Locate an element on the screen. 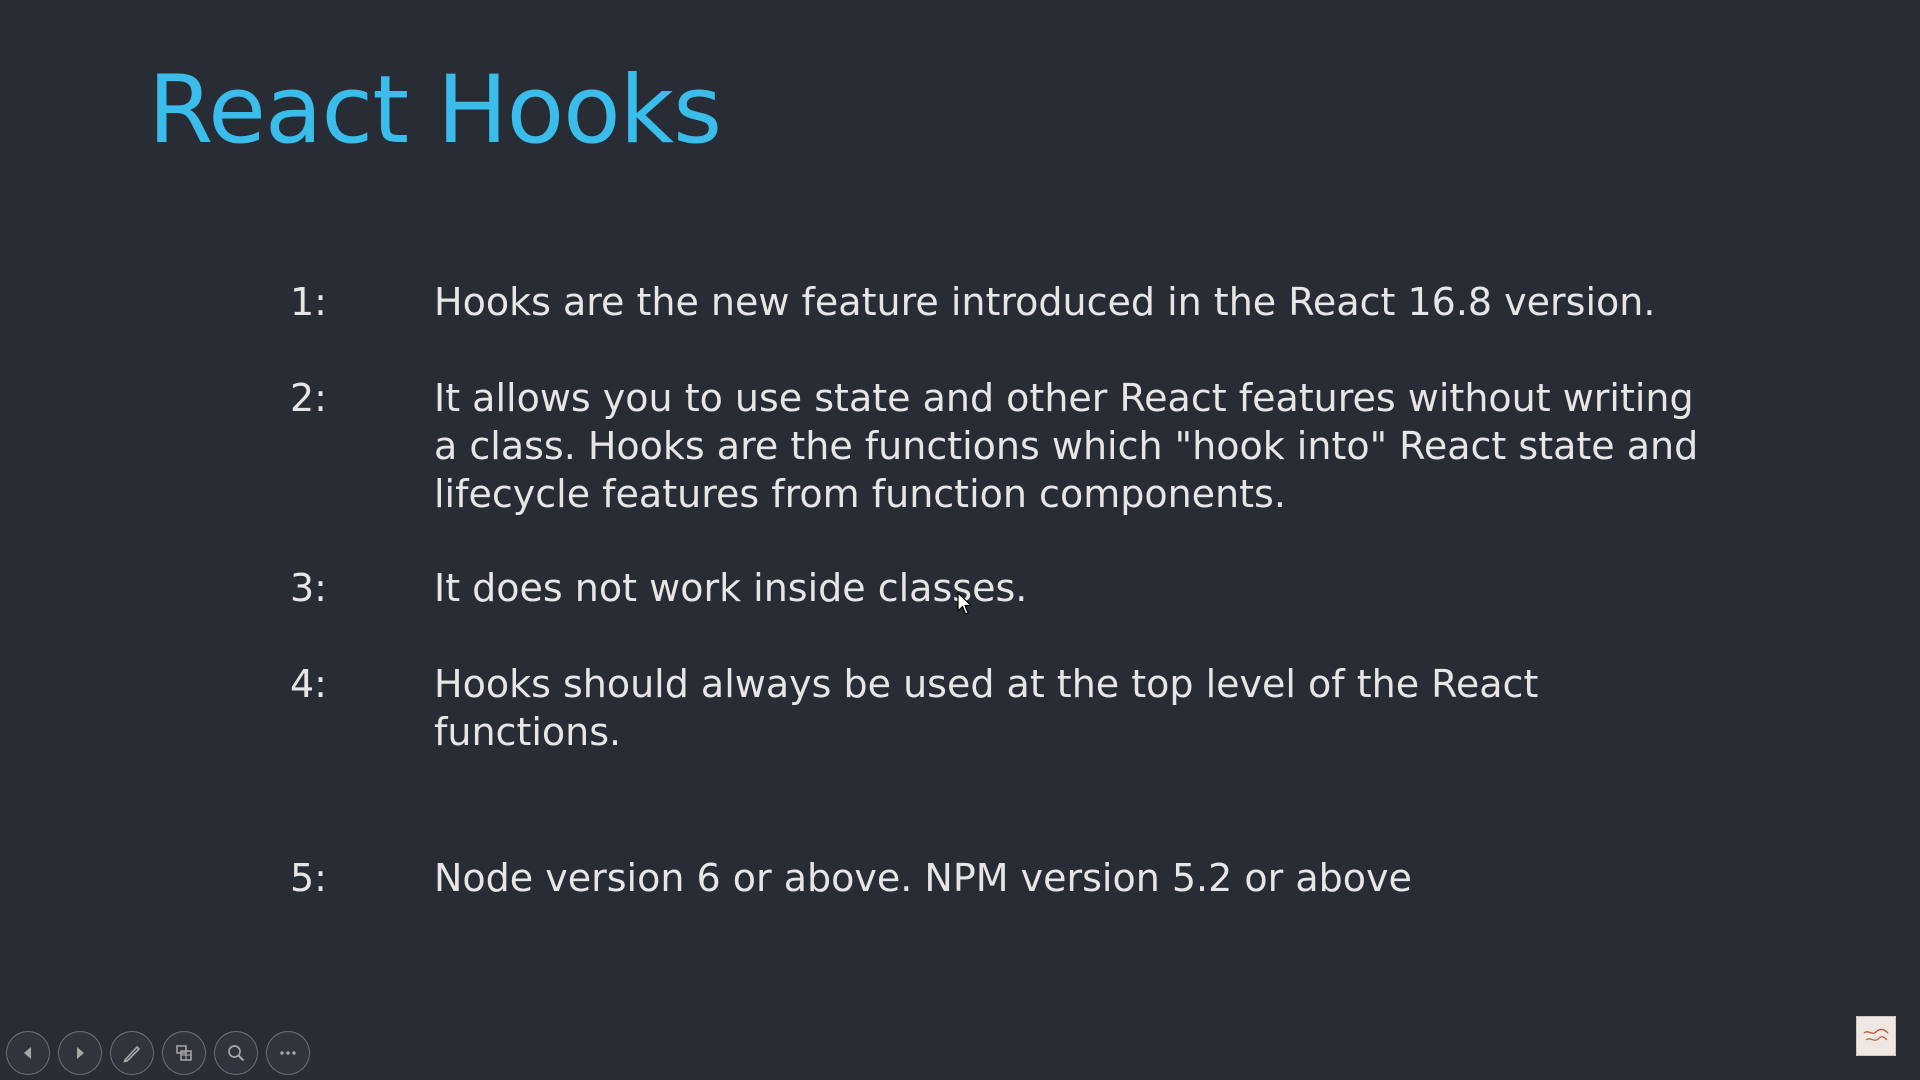 This screenshot has width=1920, height=1080. zoom-icon is located at coordinates (236, 1053).